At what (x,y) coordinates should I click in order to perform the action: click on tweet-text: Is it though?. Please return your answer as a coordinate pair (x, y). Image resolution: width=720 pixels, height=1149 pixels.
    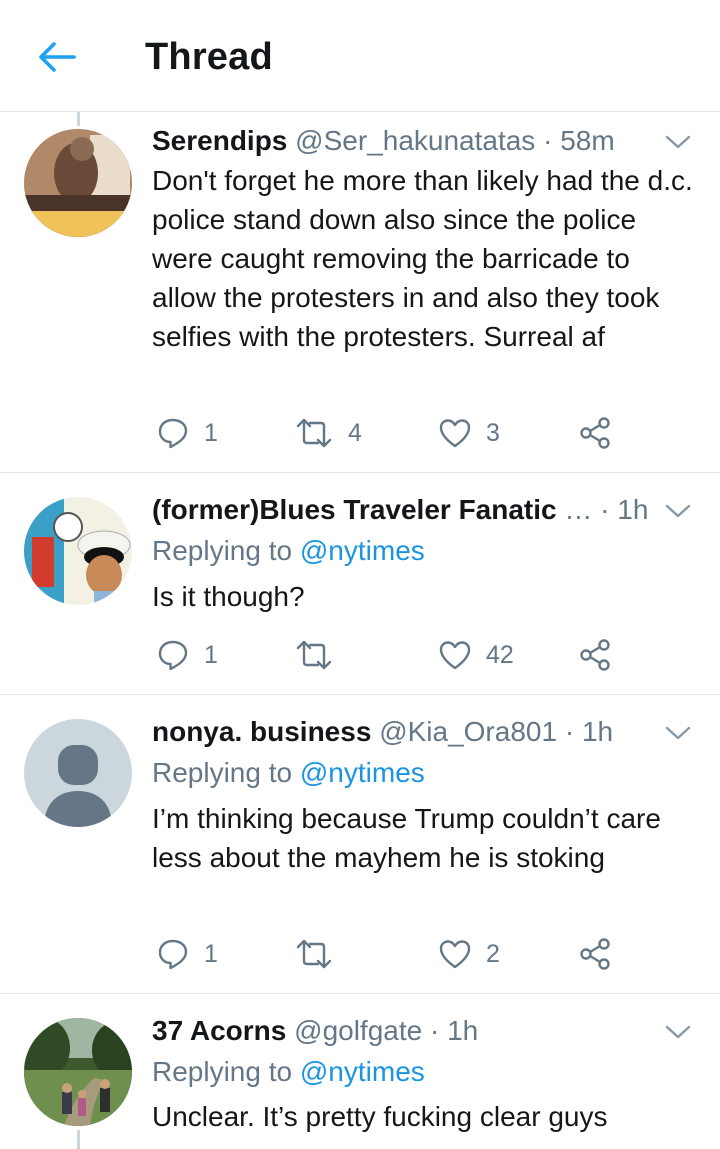
    Looking at the image, I should click on (228, 596).